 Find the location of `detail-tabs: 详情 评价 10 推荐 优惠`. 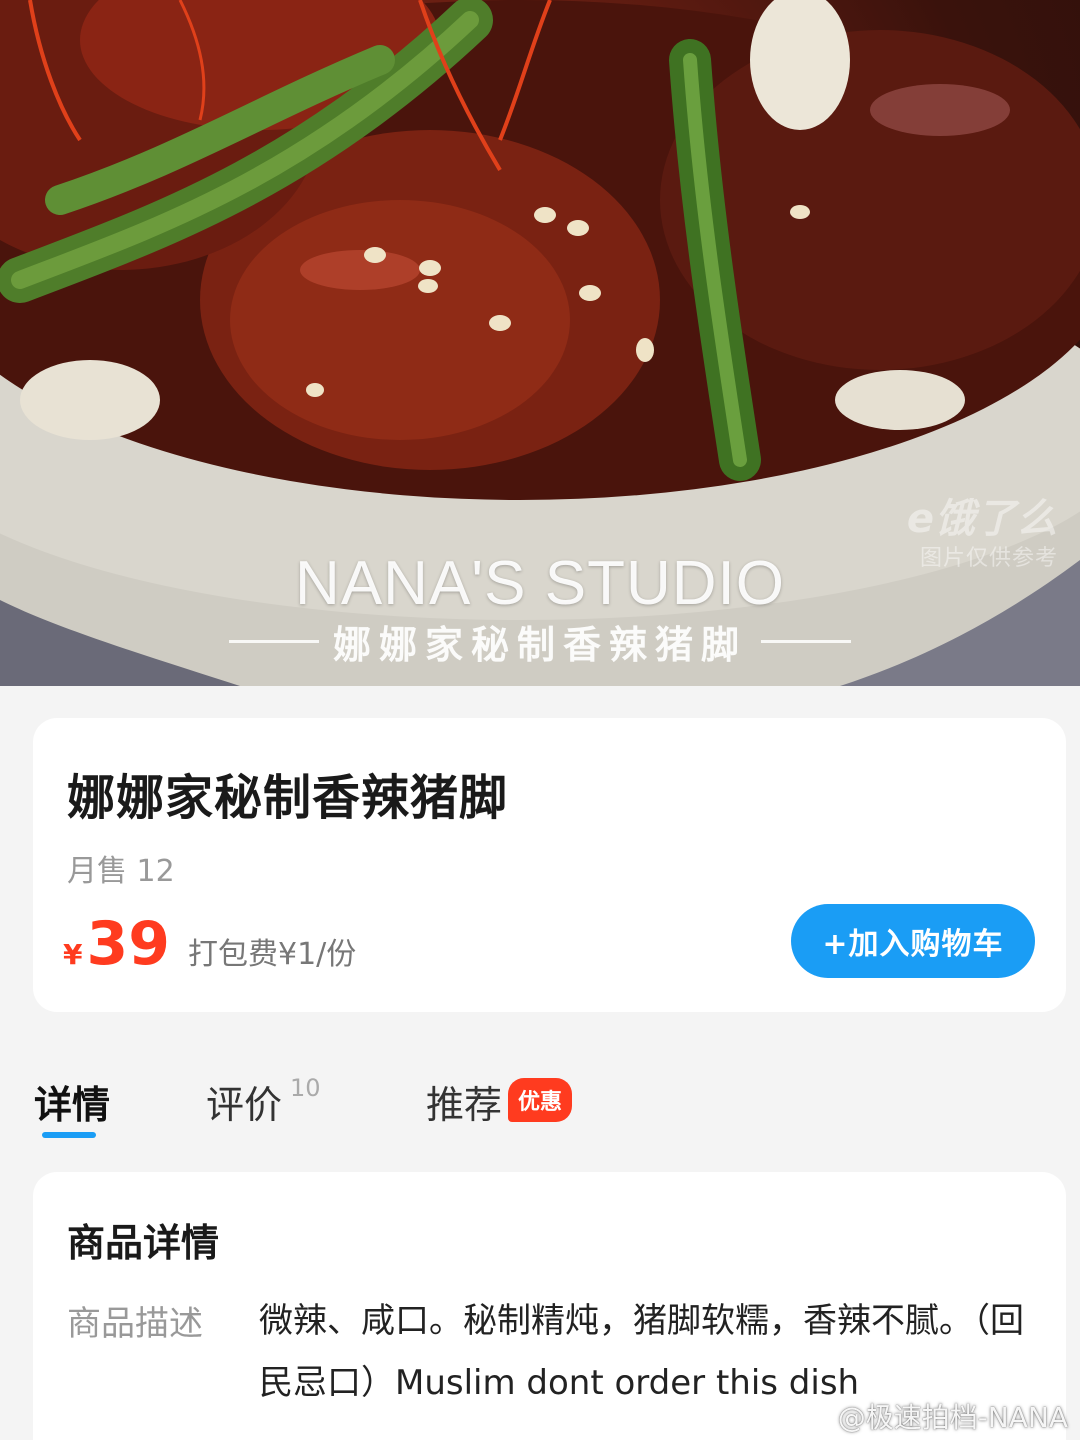

detail-tabs: 详情 评价 10 推荐 优惠 is located at coordinates (540, 1105).